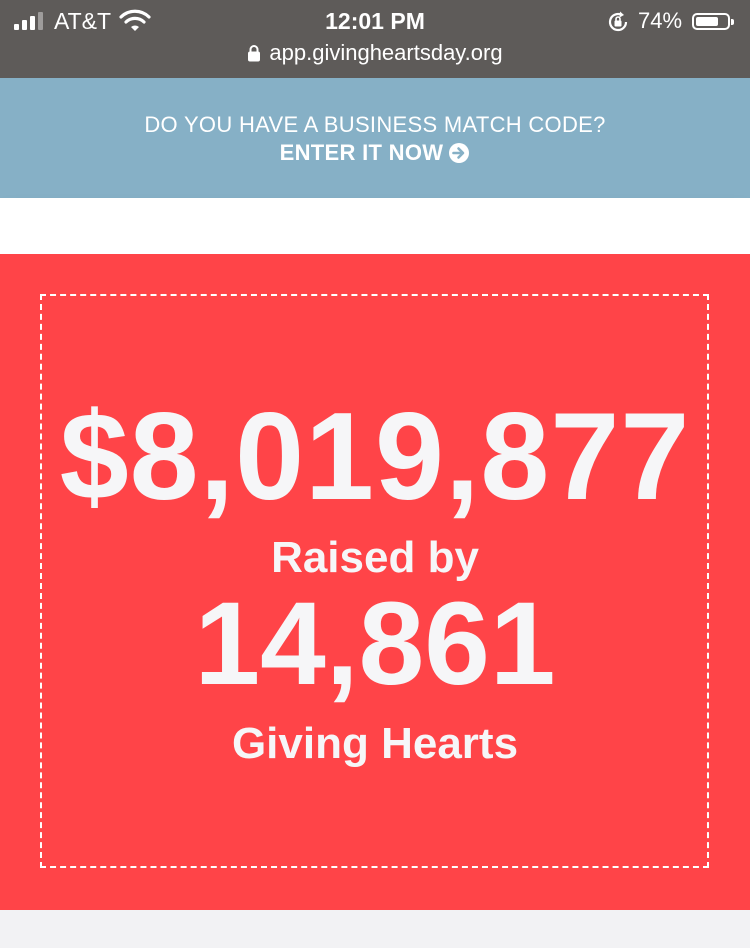  Describe the element at coordinates (375, 226) in the screenshot. I see `section-spacer` at that location.